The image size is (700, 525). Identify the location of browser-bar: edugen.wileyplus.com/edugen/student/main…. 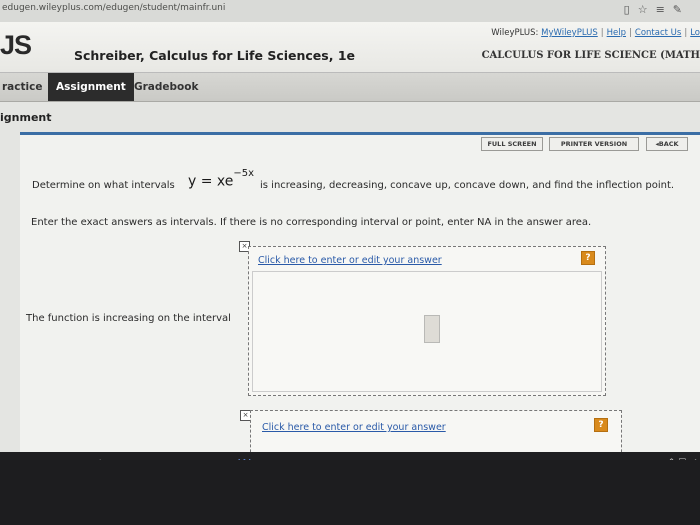
(350, 11).